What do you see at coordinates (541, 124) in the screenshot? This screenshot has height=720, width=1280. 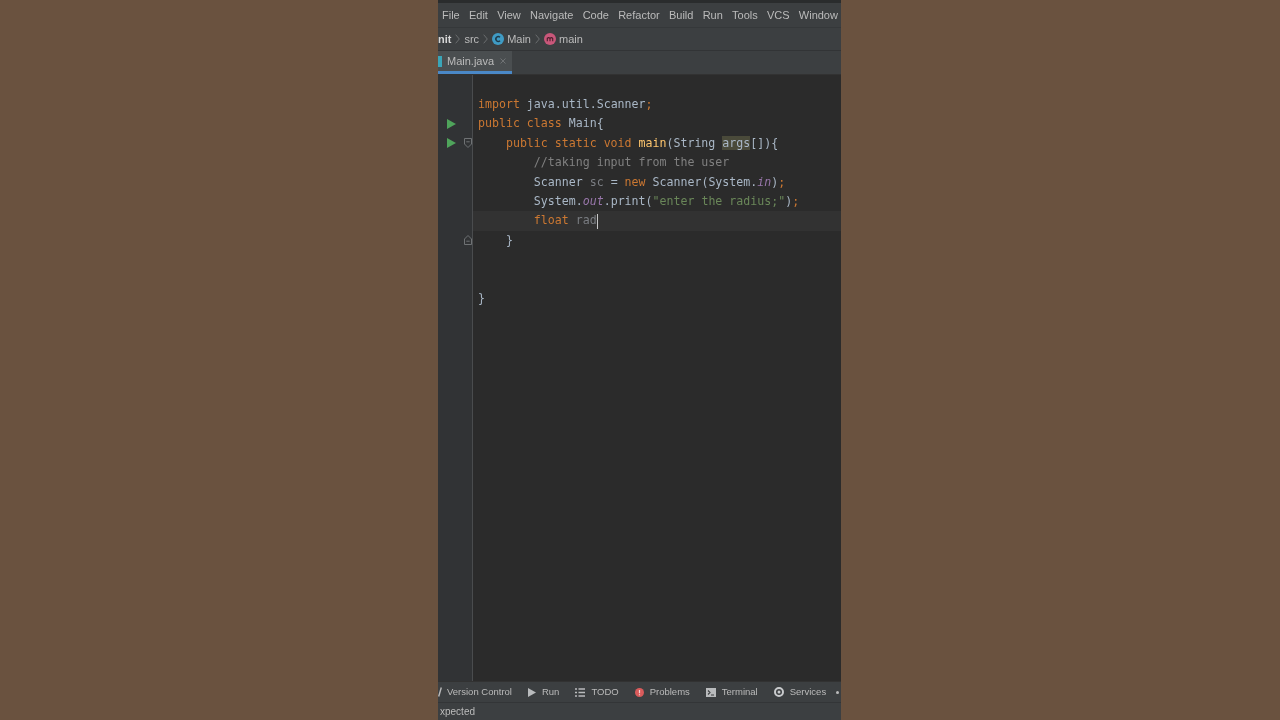 I see `code-line: public class Main{` at bounding box center [541, 124].